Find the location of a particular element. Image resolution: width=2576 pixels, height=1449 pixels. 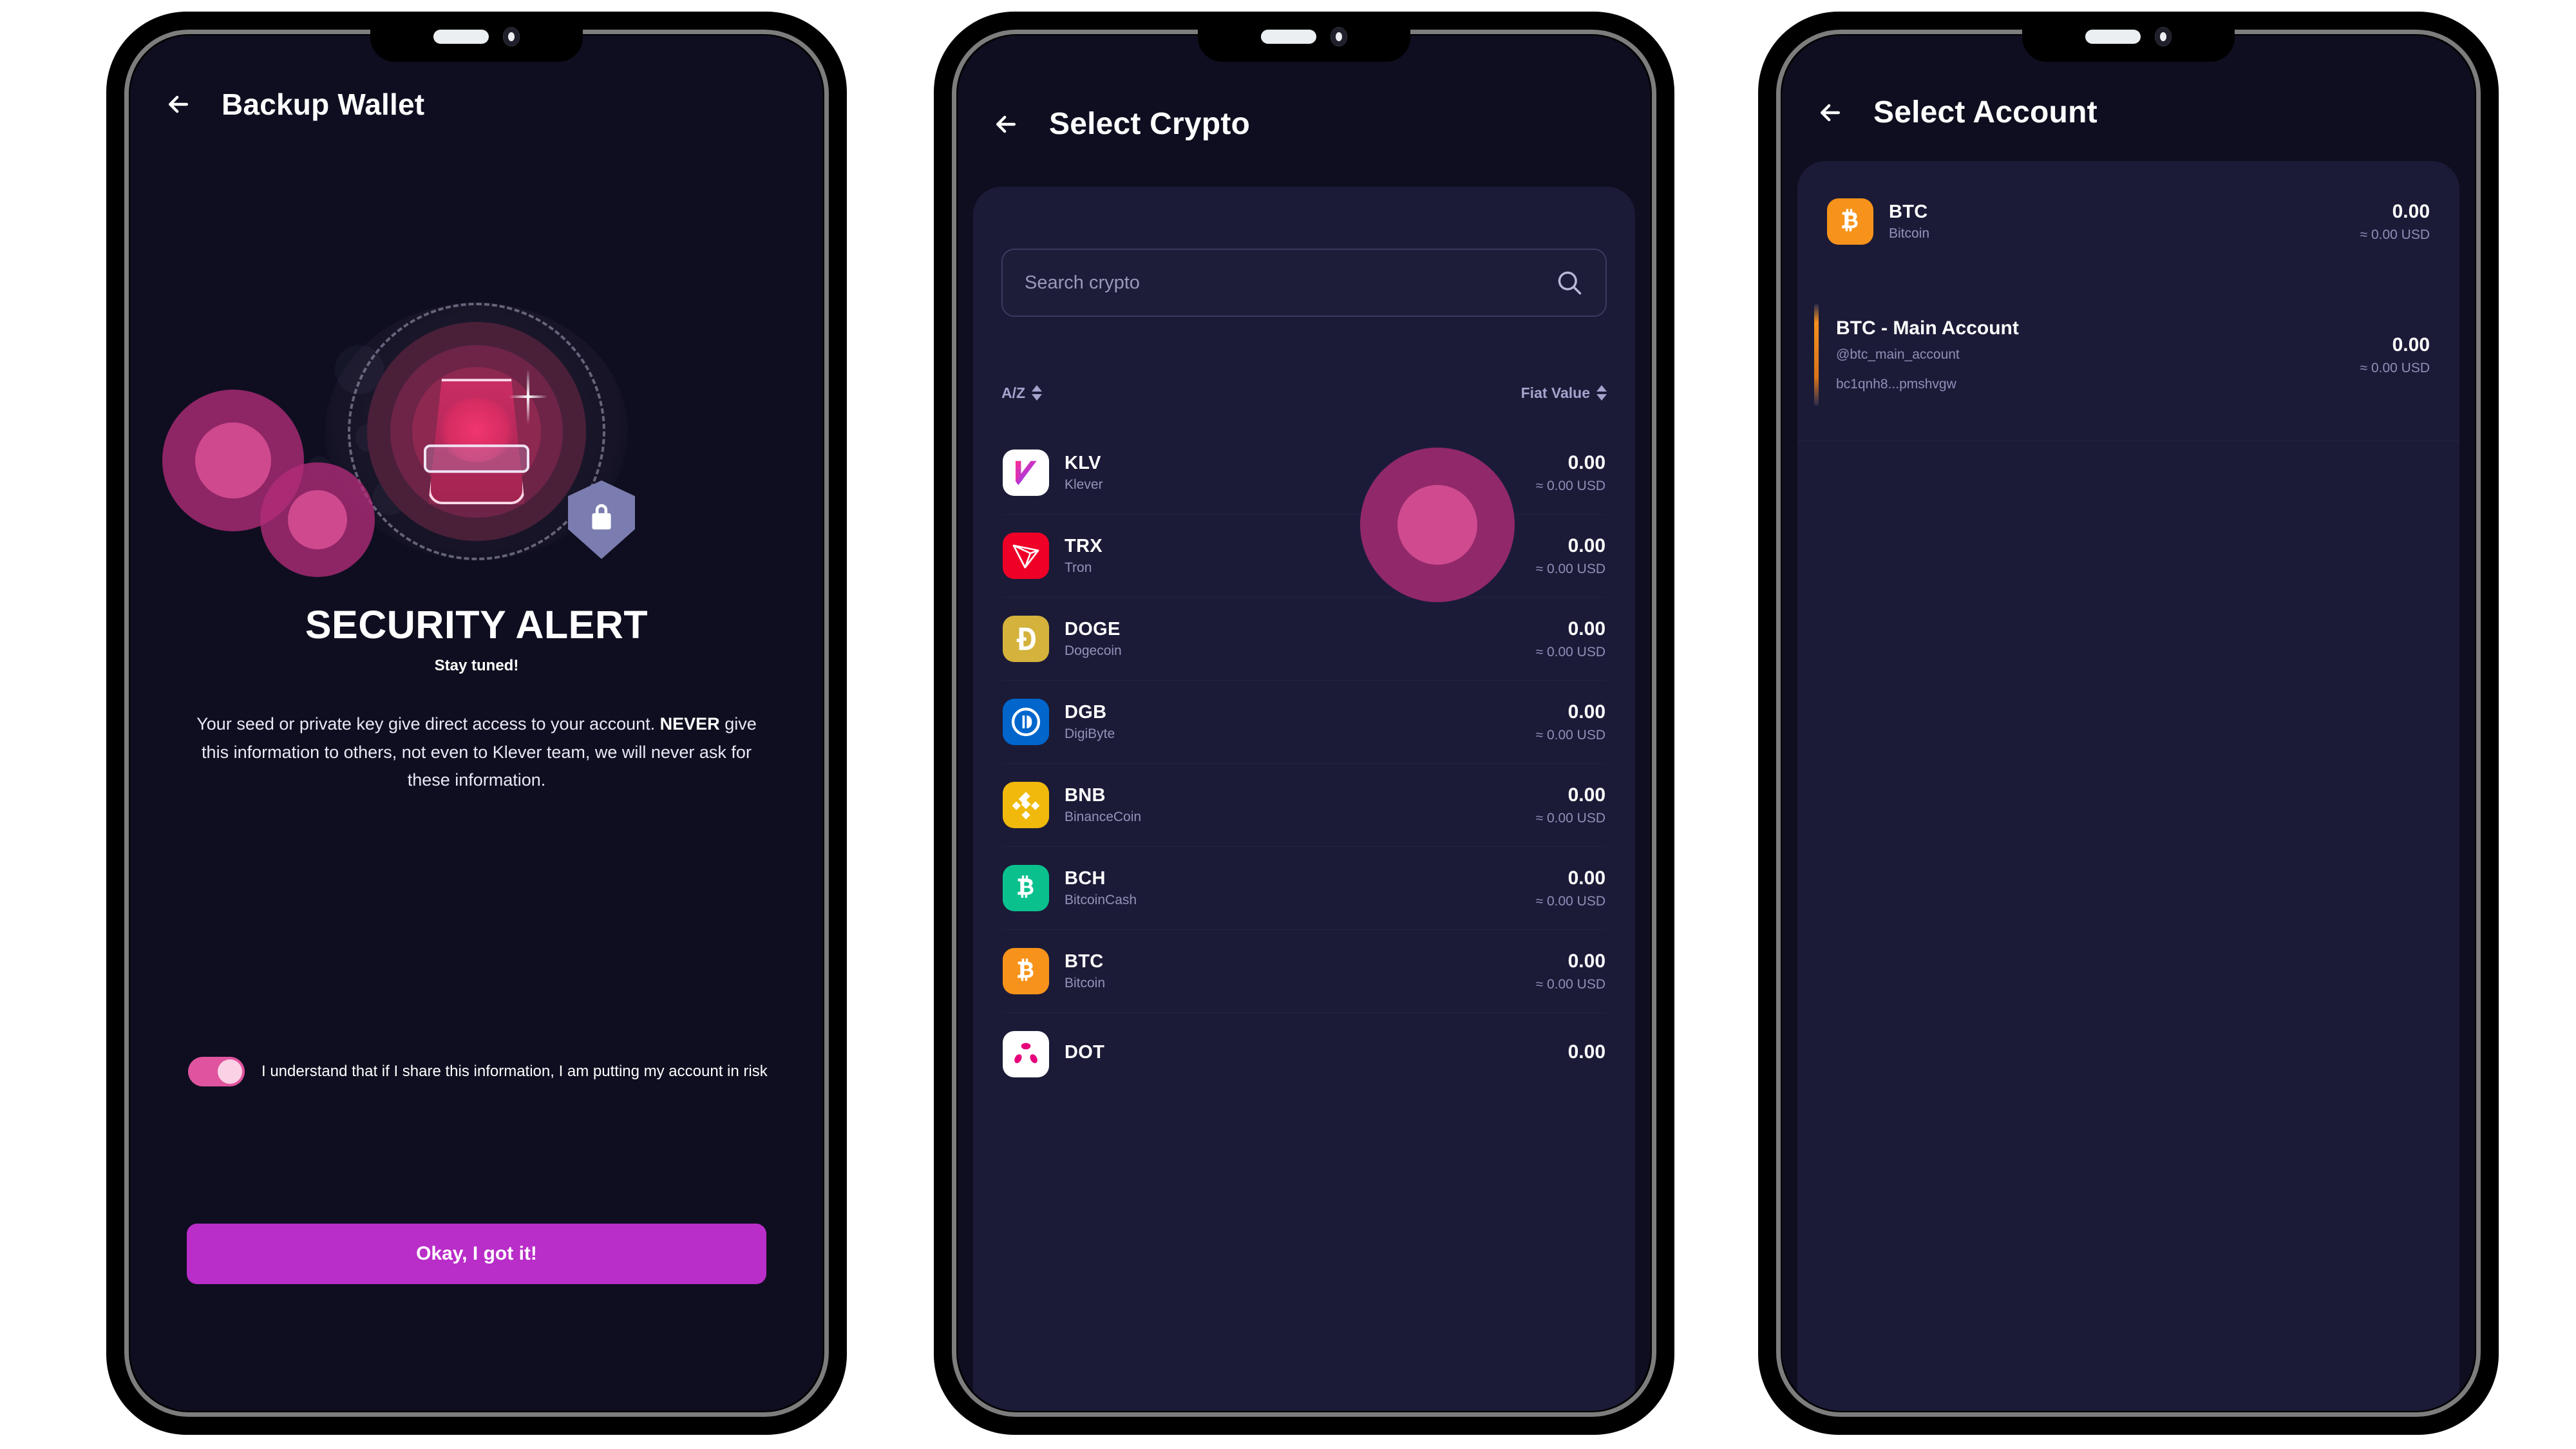

coin-name: BinanceCoin is located at coordinates (1103, 817).